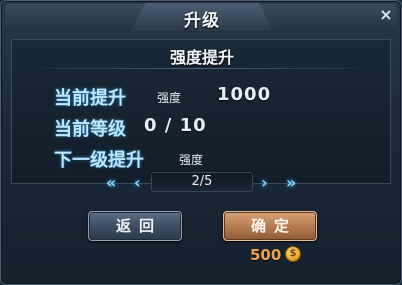 This screenshot has height=285, width=402. I want to click on current-boost-label: 当前提升, so click(90, 98).